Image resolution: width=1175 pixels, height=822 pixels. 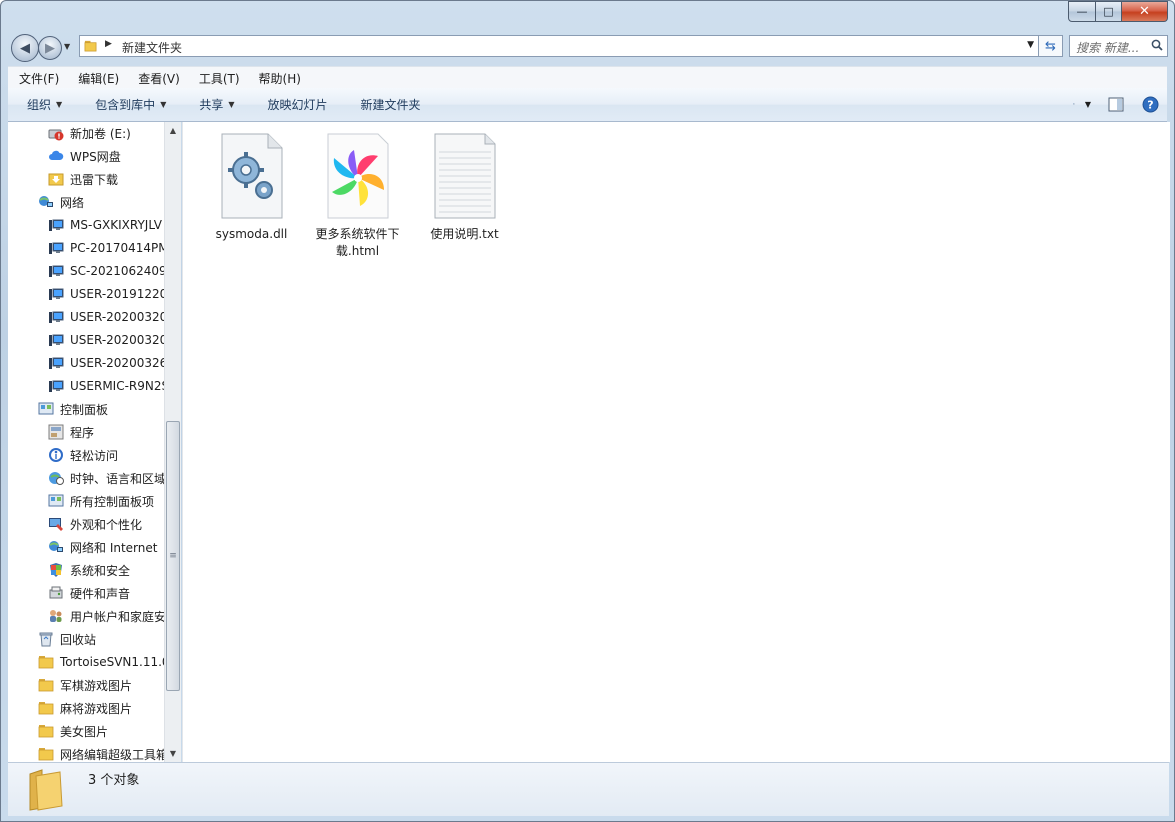 I want to click on organize-label: 组织, so click(x=39, y=105).